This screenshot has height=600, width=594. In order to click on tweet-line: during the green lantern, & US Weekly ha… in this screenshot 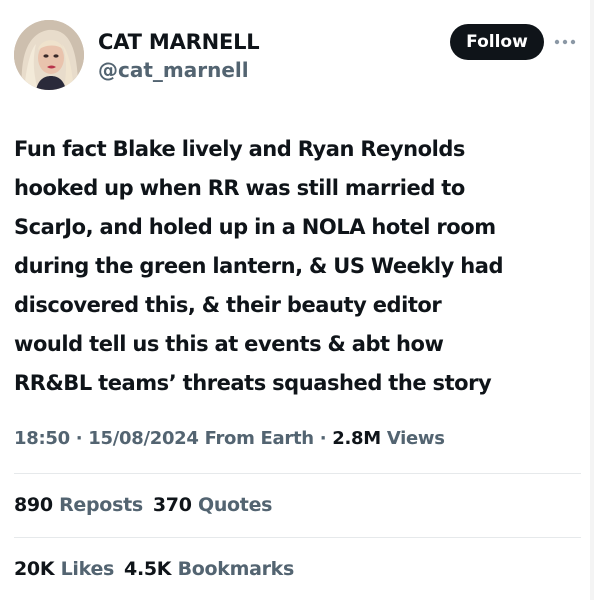, I will do `click(259, 266)`.